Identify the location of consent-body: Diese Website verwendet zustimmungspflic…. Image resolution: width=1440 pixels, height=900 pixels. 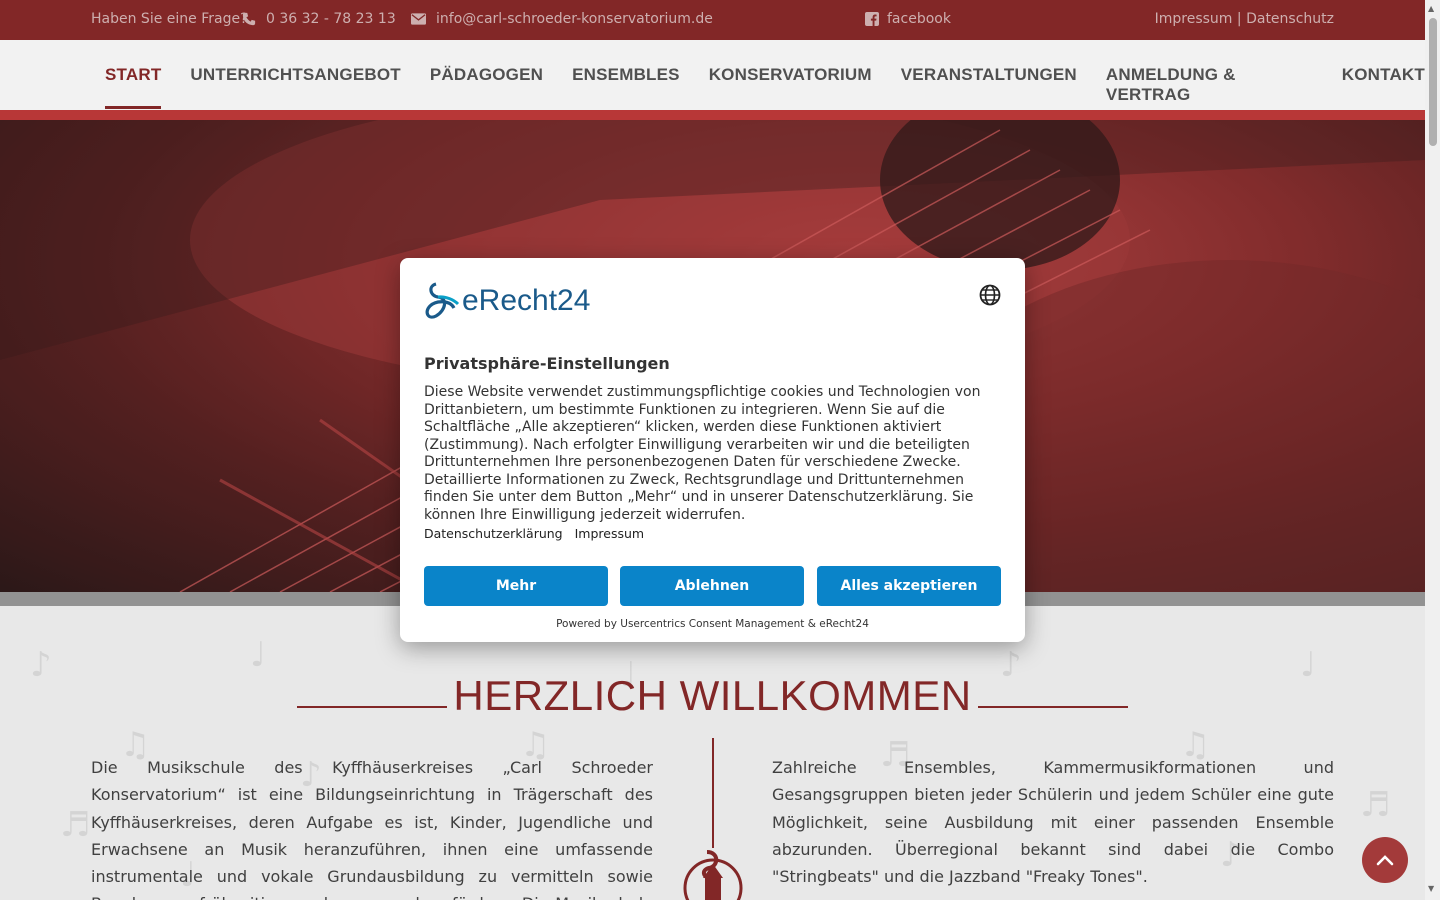
(702, 453).